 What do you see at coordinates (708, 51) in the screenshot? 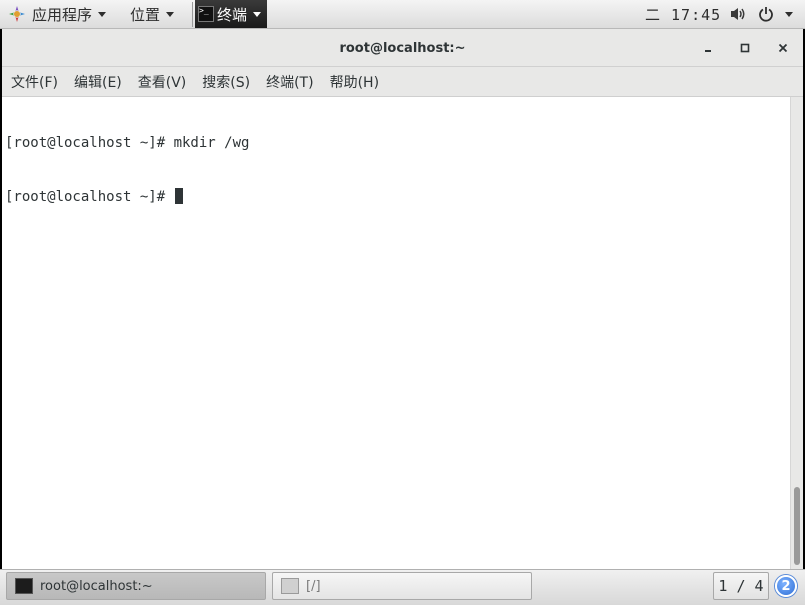
I see `minimize-icon` at bounding box center [708, 51].